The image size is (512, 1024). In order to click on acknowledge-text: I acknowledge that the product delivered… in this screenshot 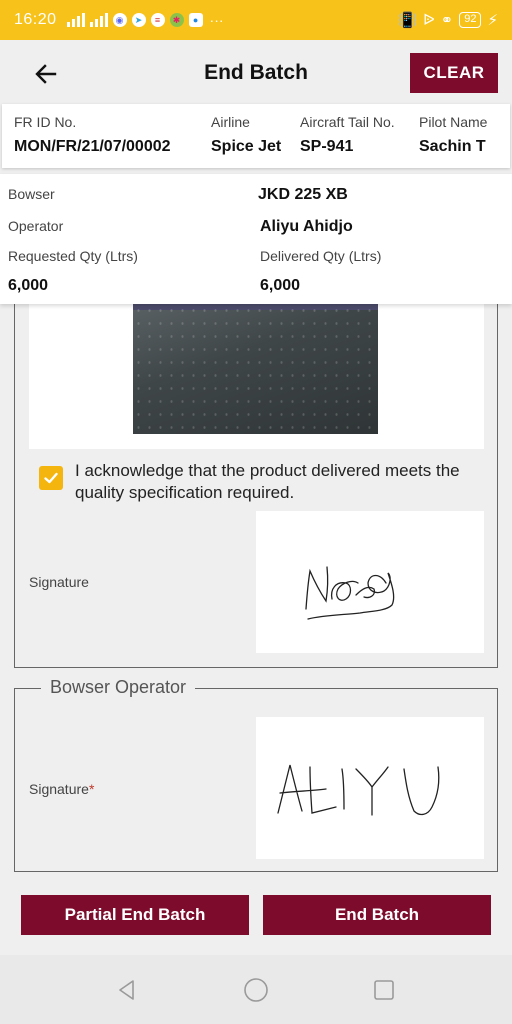, I will do `click(267, 481)`.